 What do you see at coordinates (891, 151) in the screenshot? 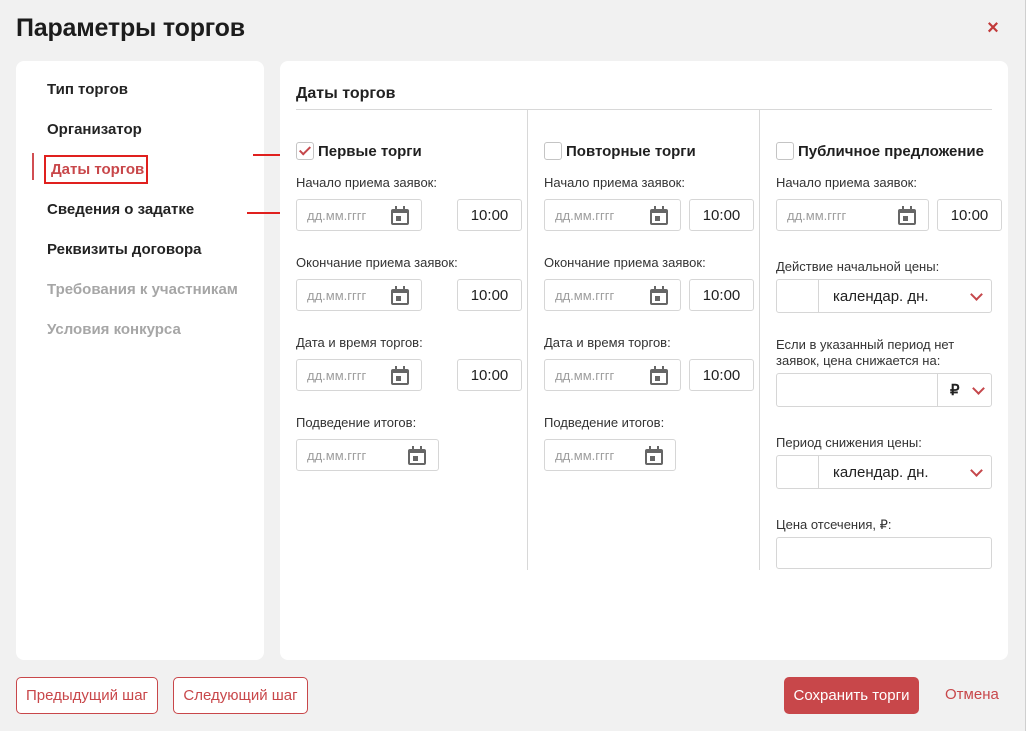
I see `public-offer-label: Публичное предложение` at bounding box center [891, 151].